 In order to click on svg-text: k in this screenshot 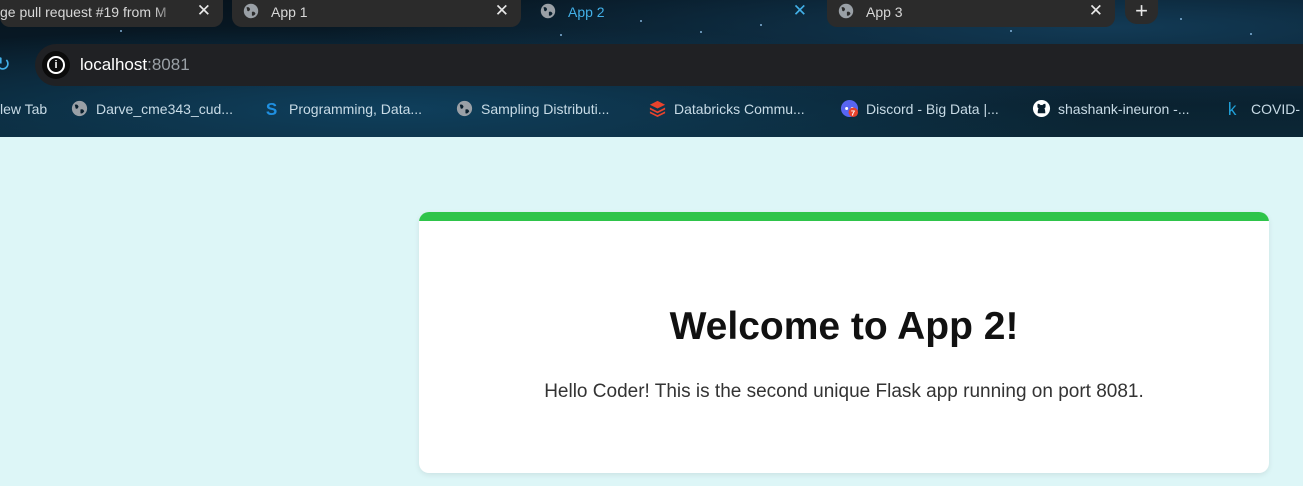, I will do `click(1232, 109)`.